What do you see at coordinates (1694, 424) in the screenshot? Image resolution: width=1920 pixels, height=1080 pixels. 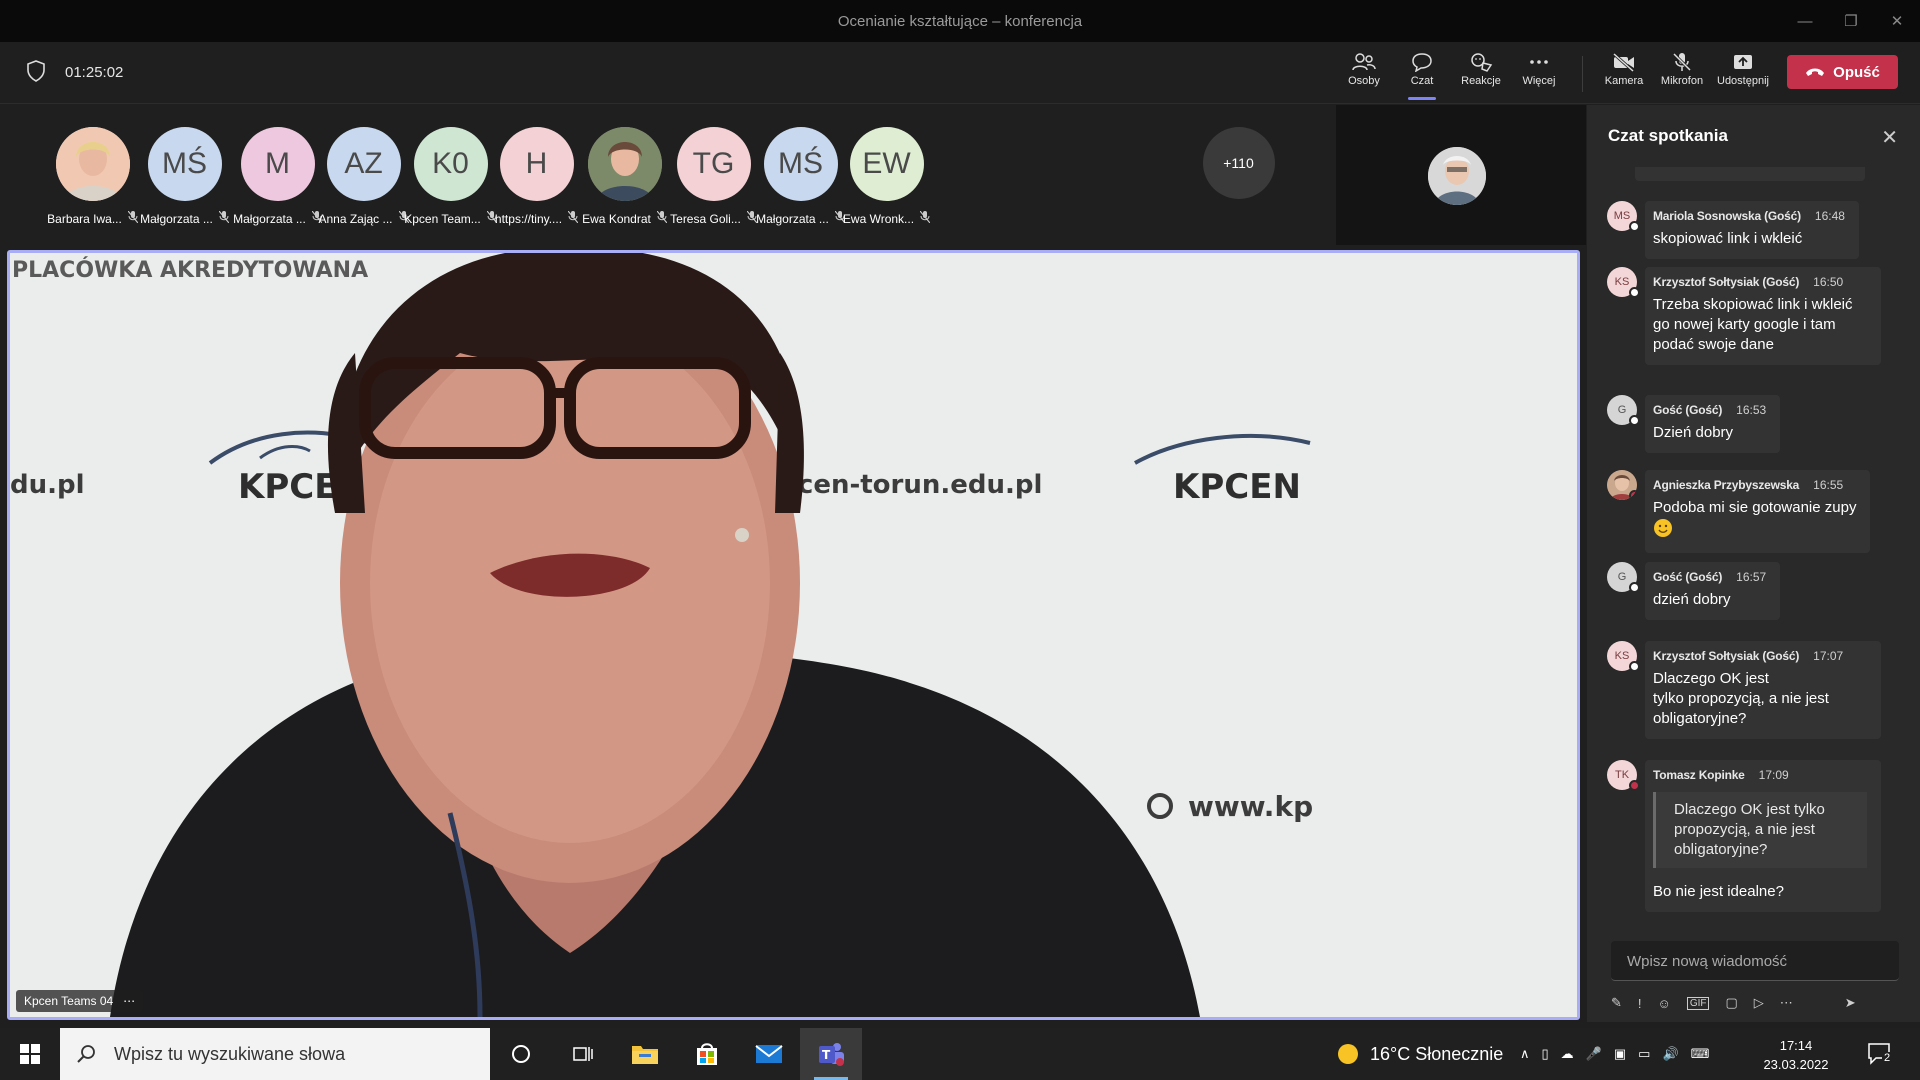 I see `chat-message: G Gość (Gość) 16:53 Dzień dobry` at bounding box center [1694, 424].